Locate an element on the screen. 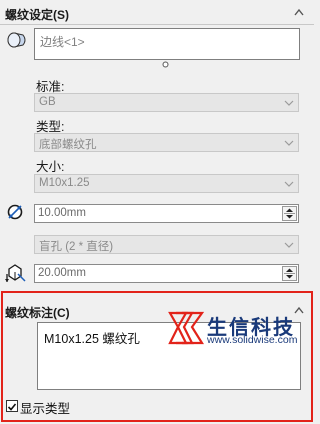 This screenshot has width=320, height=424. checkmark-icon is located at coordinates (12, 407).